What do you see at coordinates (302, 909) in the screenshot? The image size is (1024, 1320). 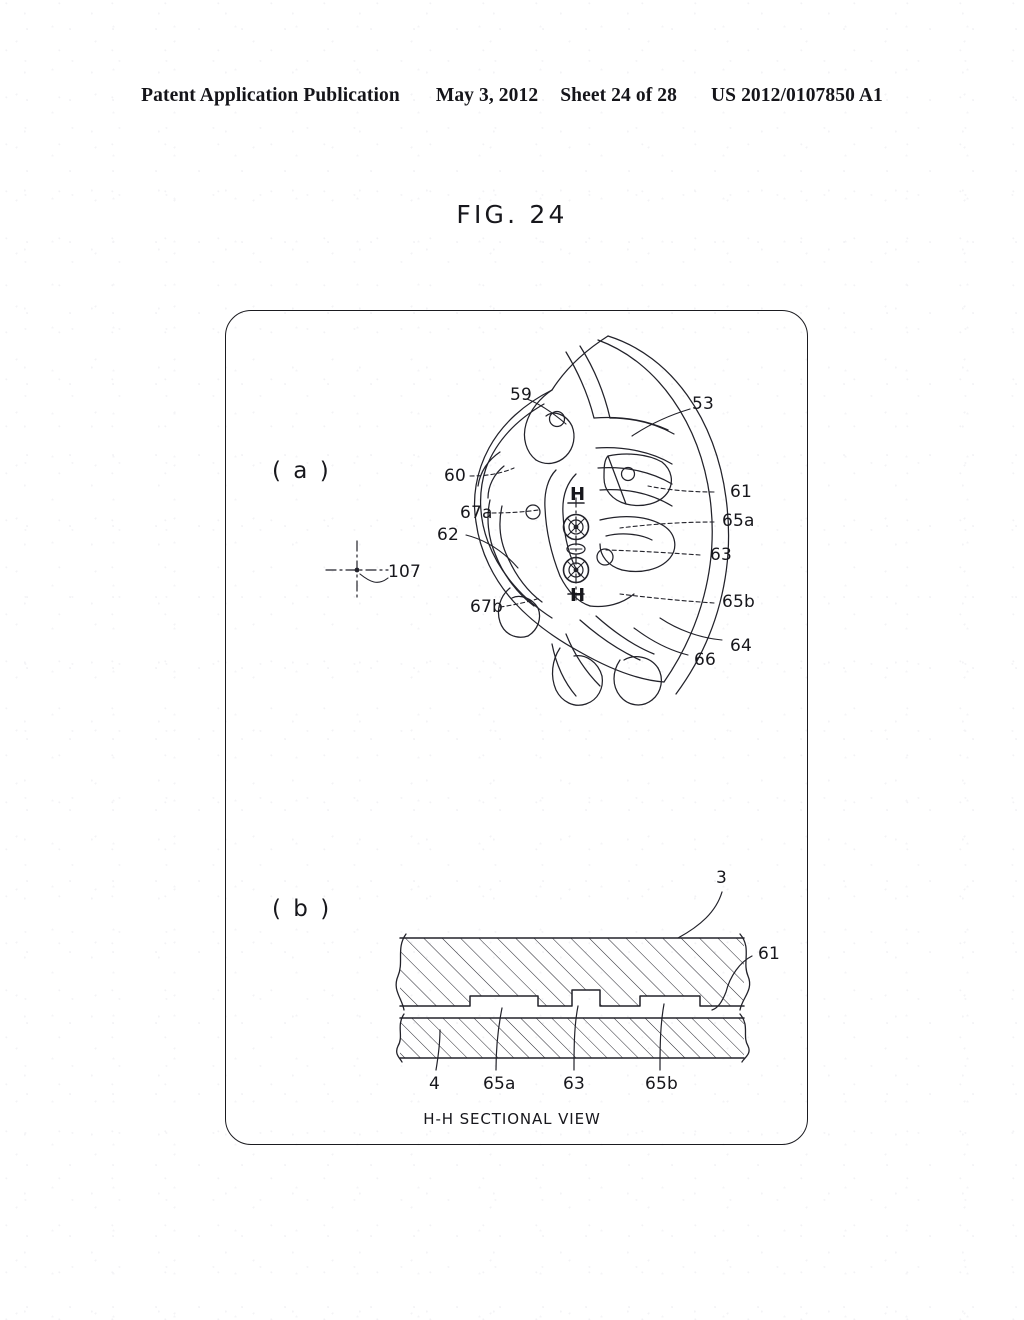 I see `subfigure-label-b: ( b )` at bounding box center [302, 909].